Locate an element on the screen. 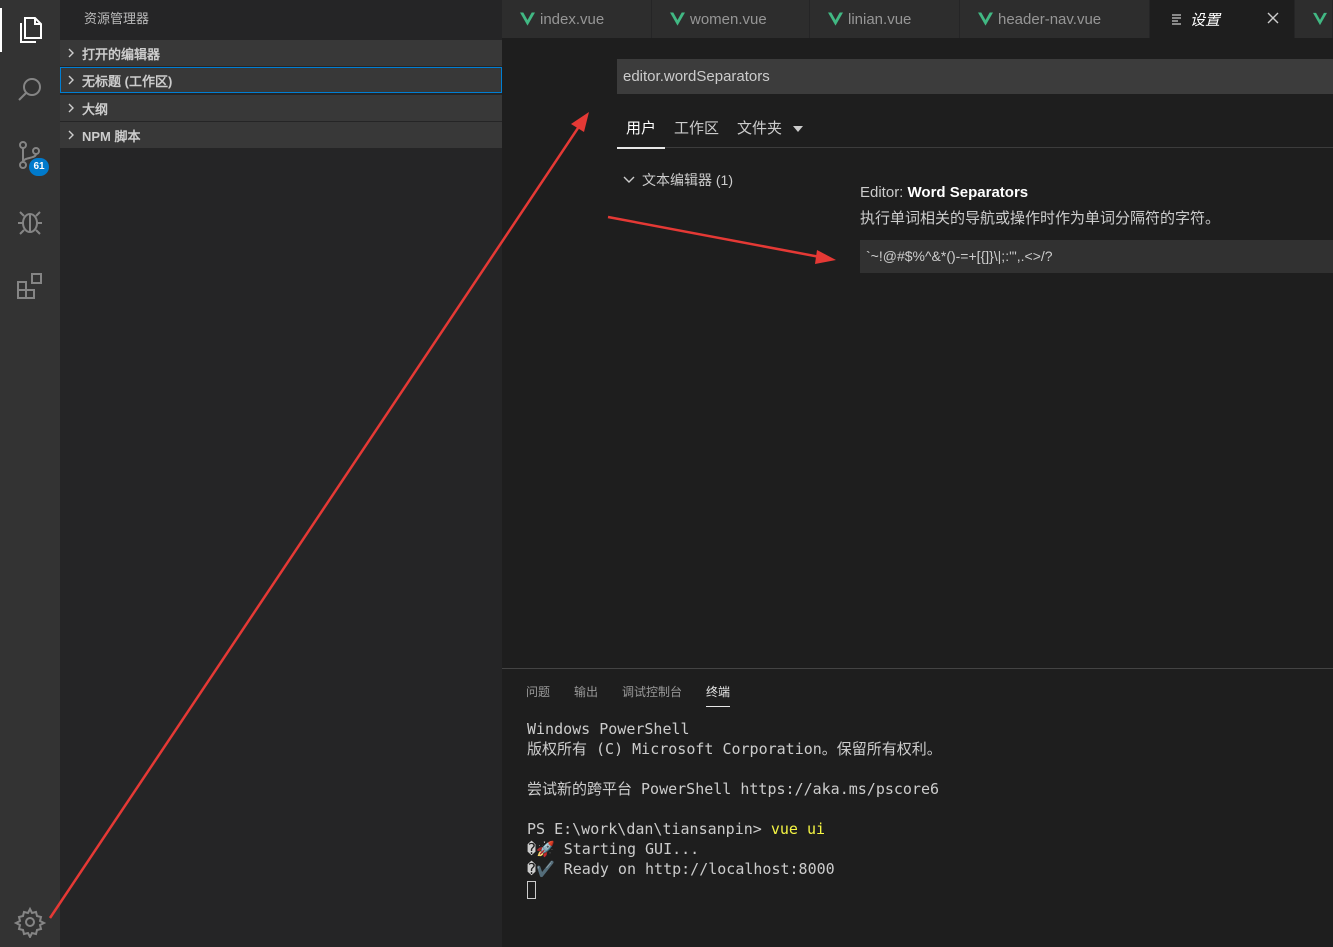  manage-button is located at coordinates (30, 922).